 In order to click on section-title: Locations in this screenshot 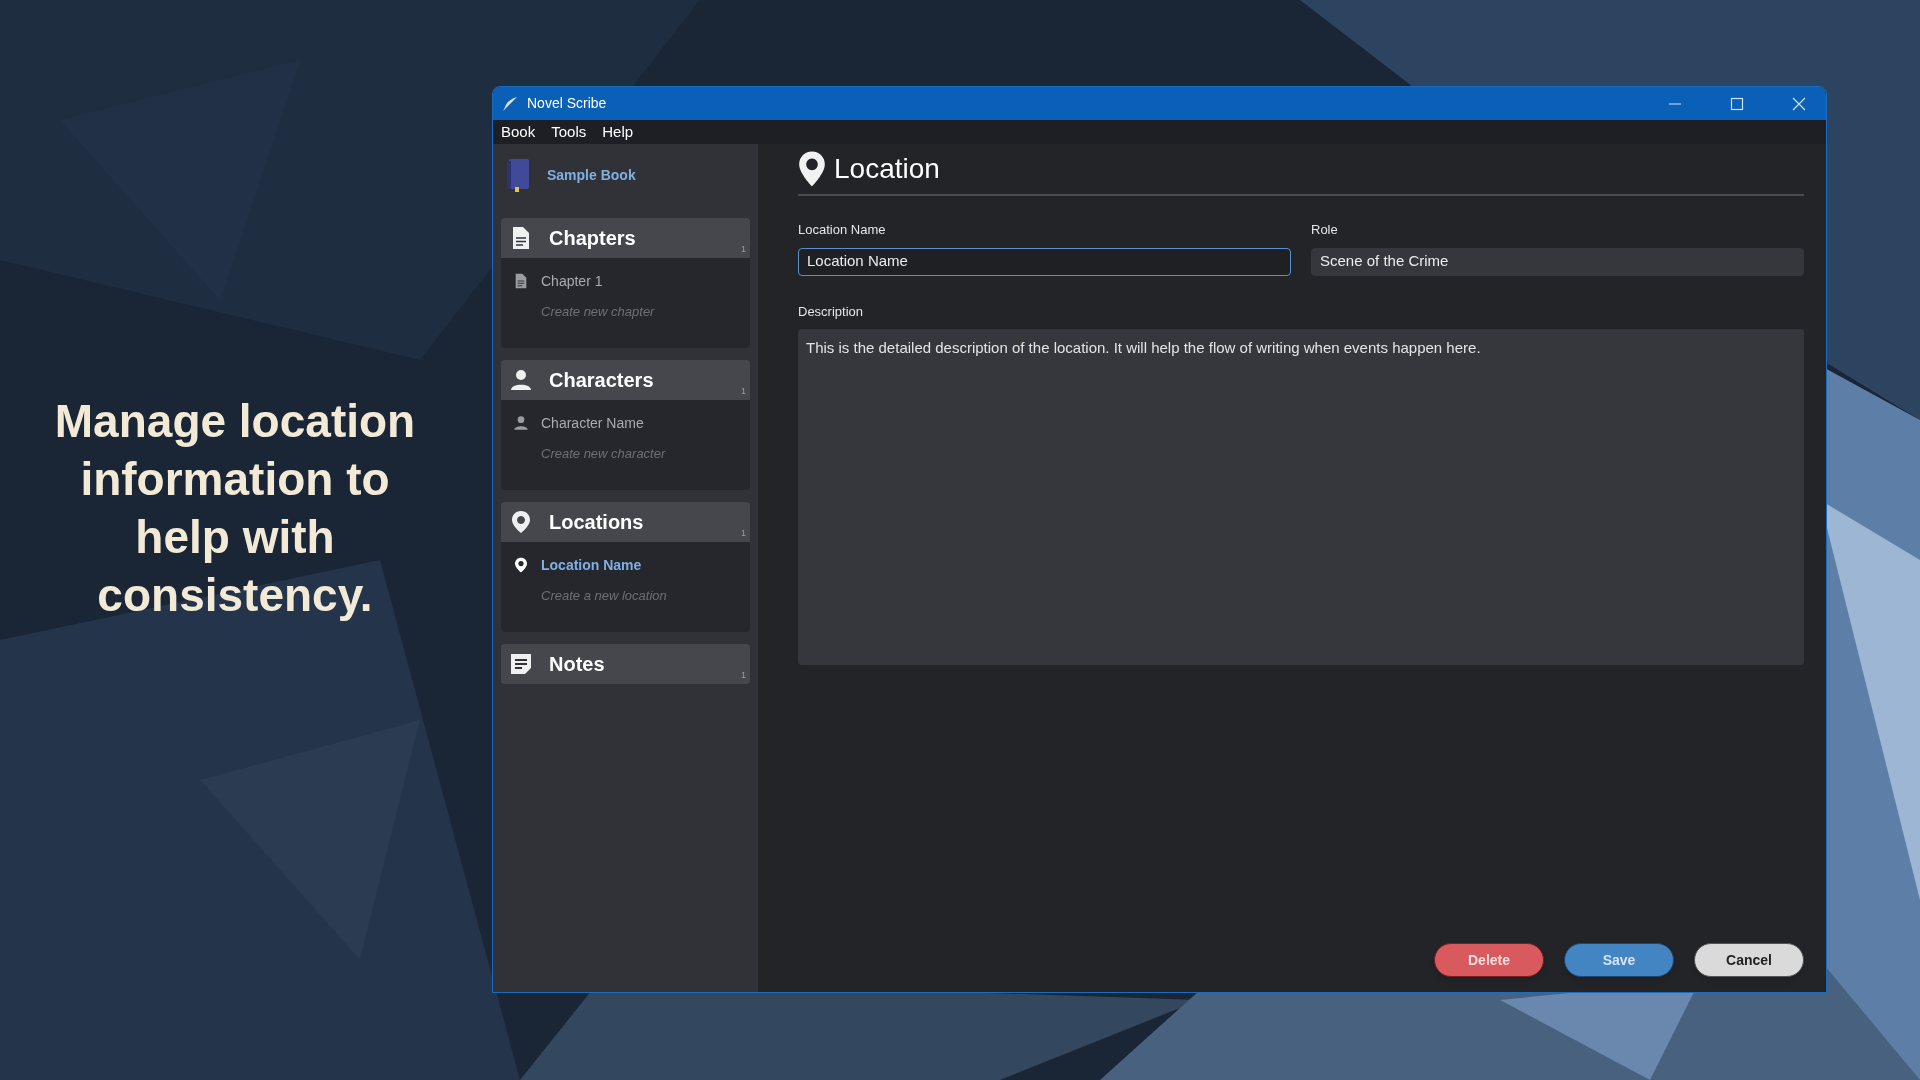, I will do `click(596, 522)`.